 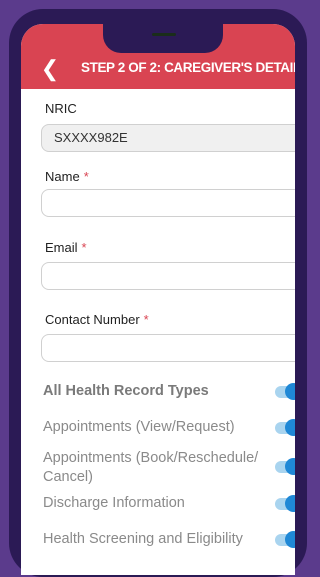 What do you see at coordinates (168, 348) in the screenshot?
I see `contact-number-input` at bounding box center [168, 348].